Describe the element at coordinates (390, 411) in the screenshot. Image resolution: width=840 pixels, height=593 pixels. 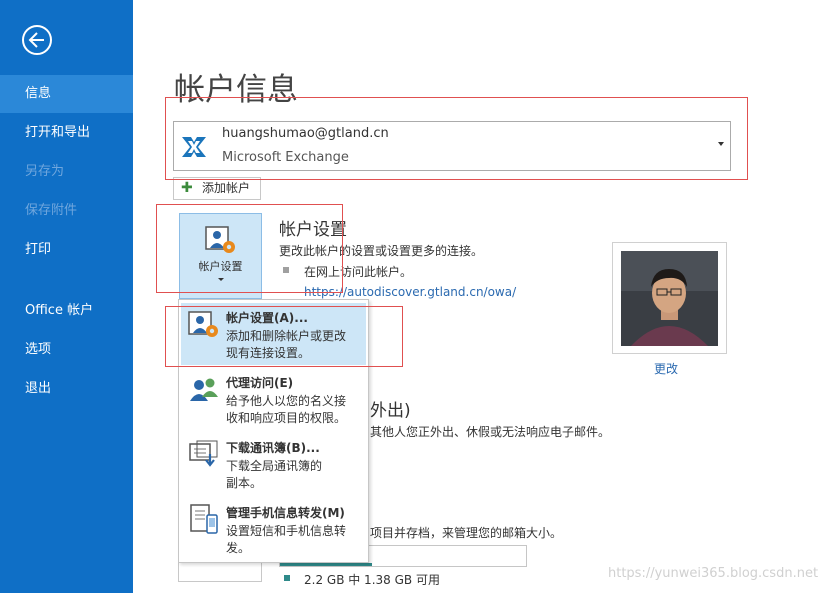
I see `auto-reply-title: 外出)` at that location.